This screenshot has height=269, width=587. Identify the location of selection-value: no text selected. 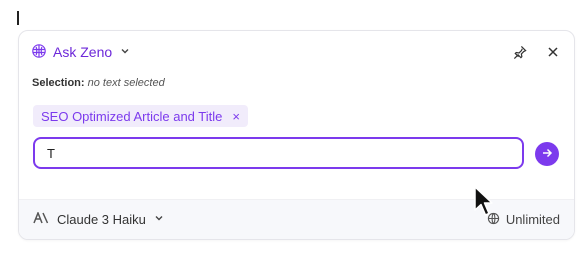
(126, 83).